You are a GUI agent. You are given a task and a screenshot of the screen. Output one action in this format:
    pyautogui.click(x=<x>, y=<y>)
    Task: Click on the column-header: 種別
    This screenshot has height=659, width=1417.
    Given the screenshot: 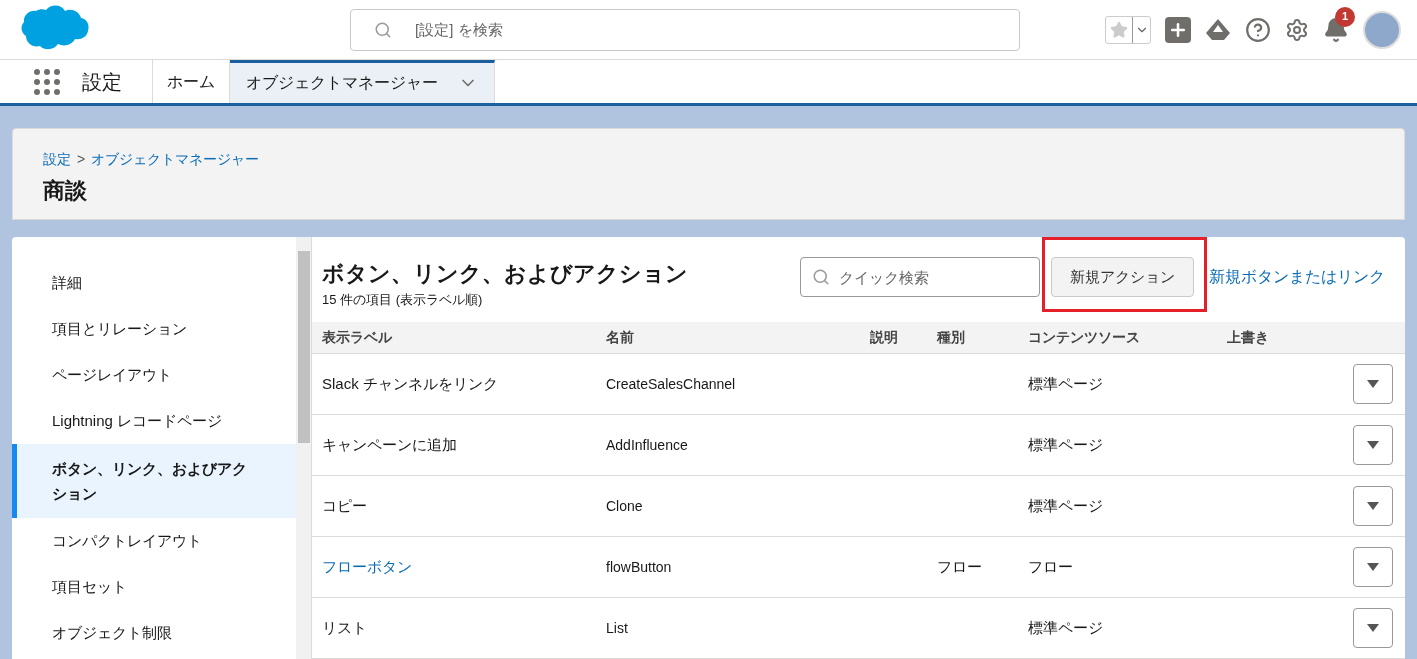 What is the action you would take?
    pyautogui.click(x=951, y=338)
    